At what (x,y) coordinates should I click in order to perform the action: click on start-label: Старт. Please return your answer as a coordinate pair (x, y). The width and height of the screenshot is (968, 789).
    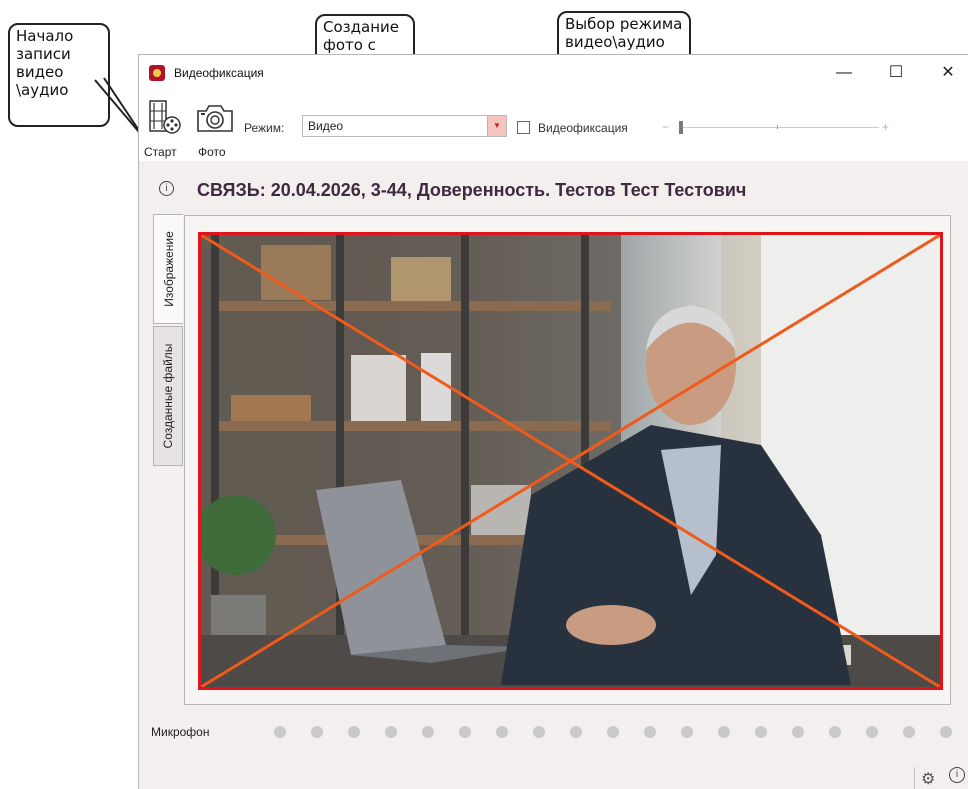
    Looking at the image, I should click on (160, 152).